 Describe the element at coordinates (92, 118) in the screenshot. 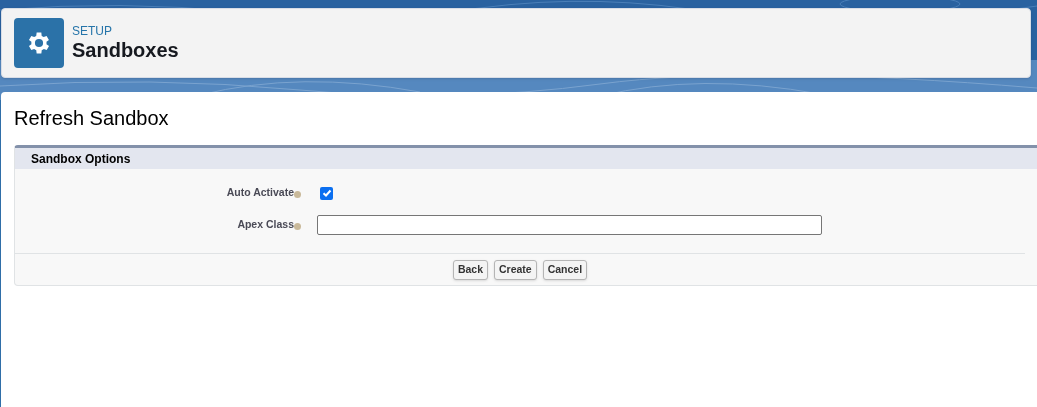

I see `page-title: Refresh Sandbox` at that location.